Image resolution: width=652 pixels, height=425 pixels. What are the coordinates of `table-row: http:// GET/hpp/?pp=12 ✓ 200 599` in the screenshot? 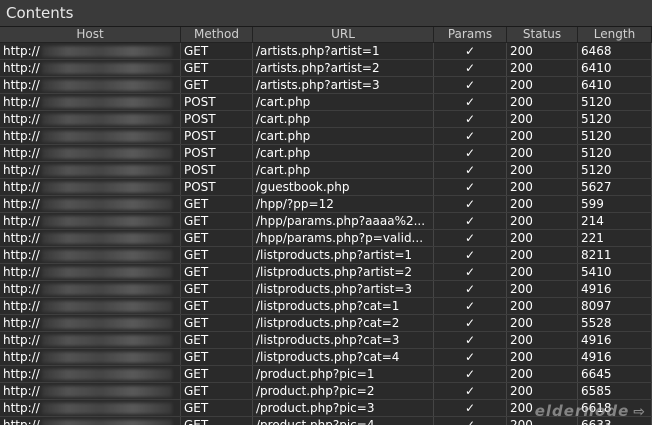 It's located at (326, 204).